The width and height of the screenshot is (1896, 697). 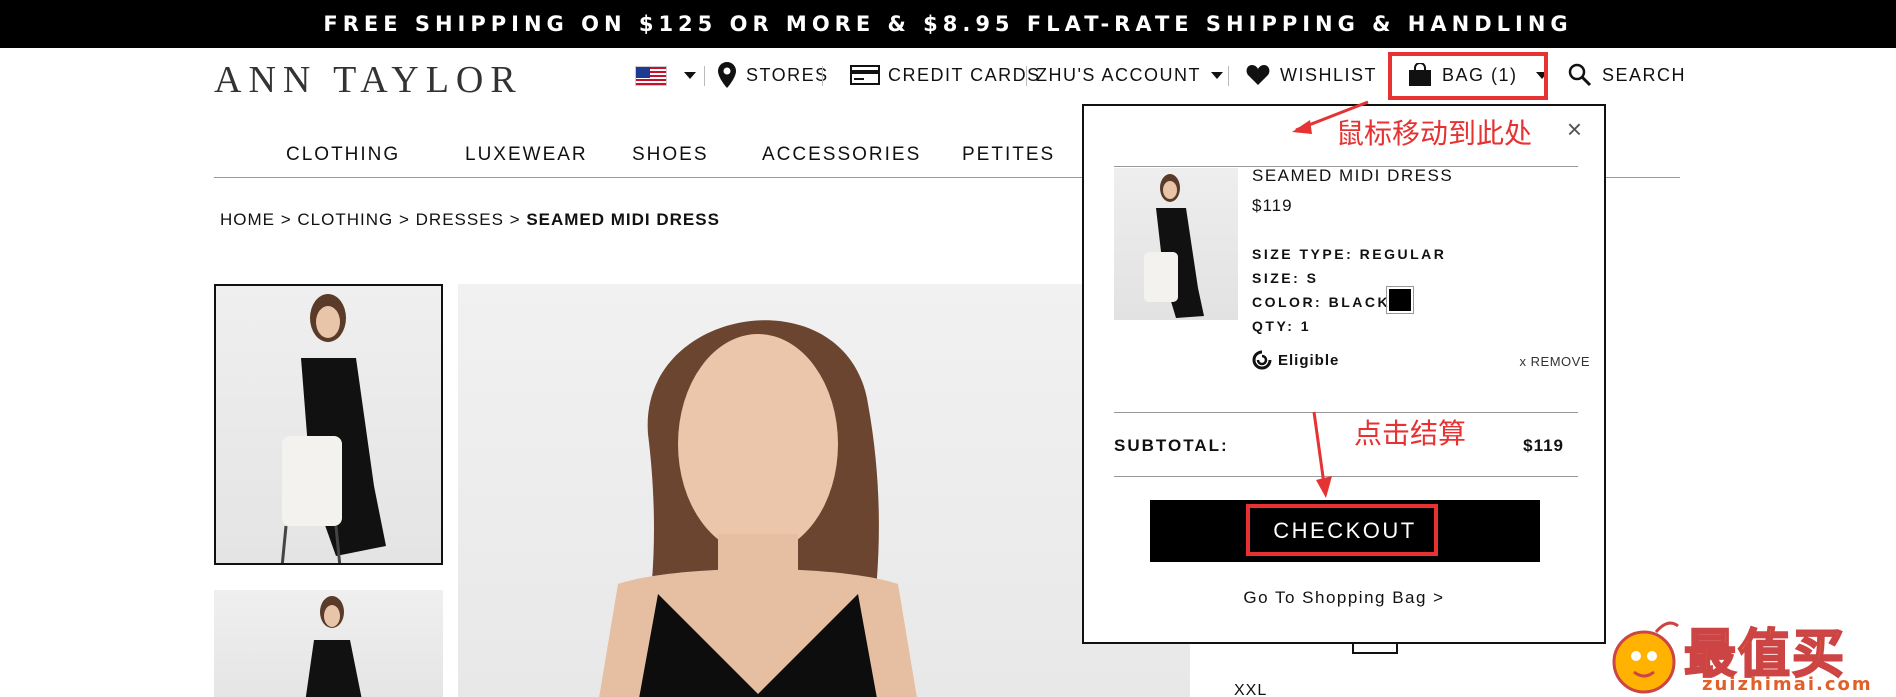 I want to click on wishlist-link: WISHLIST, so click(x=1311, y=75).